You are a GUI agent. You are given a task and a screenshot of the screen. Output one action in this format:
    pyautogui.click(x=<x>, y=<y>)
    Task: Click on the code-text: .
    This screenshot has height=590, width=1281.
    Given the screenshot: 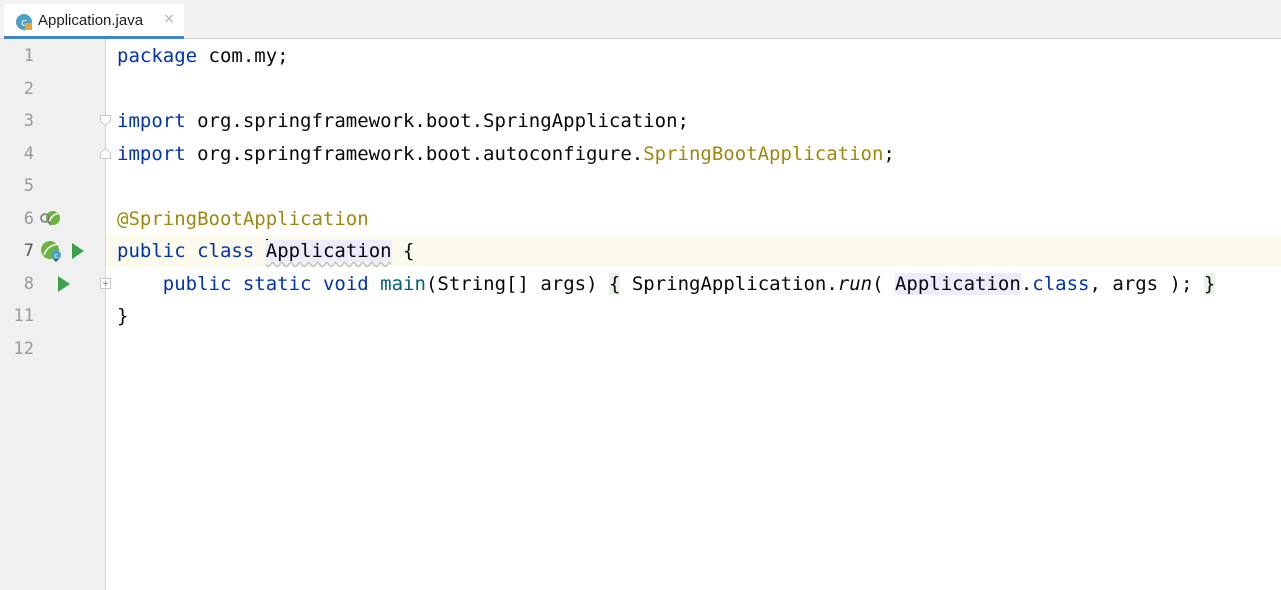 What is the action you would take?
    pyautogui.click(x=1026, y=284)
    